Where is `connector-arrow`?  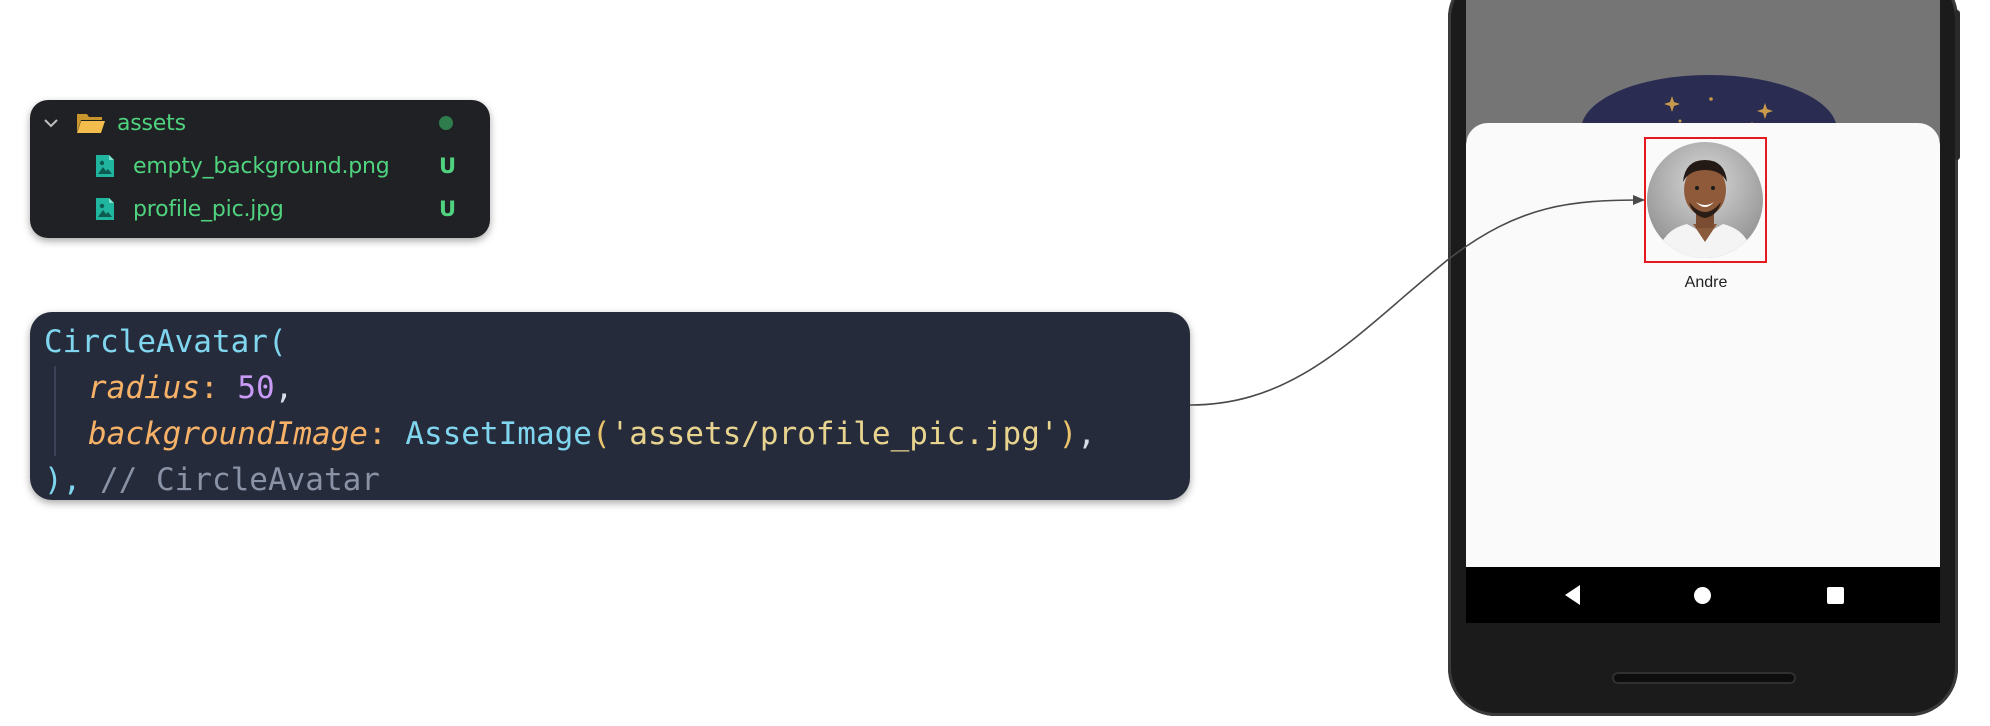 connector-arrow is located at coordinates (1417, 300).